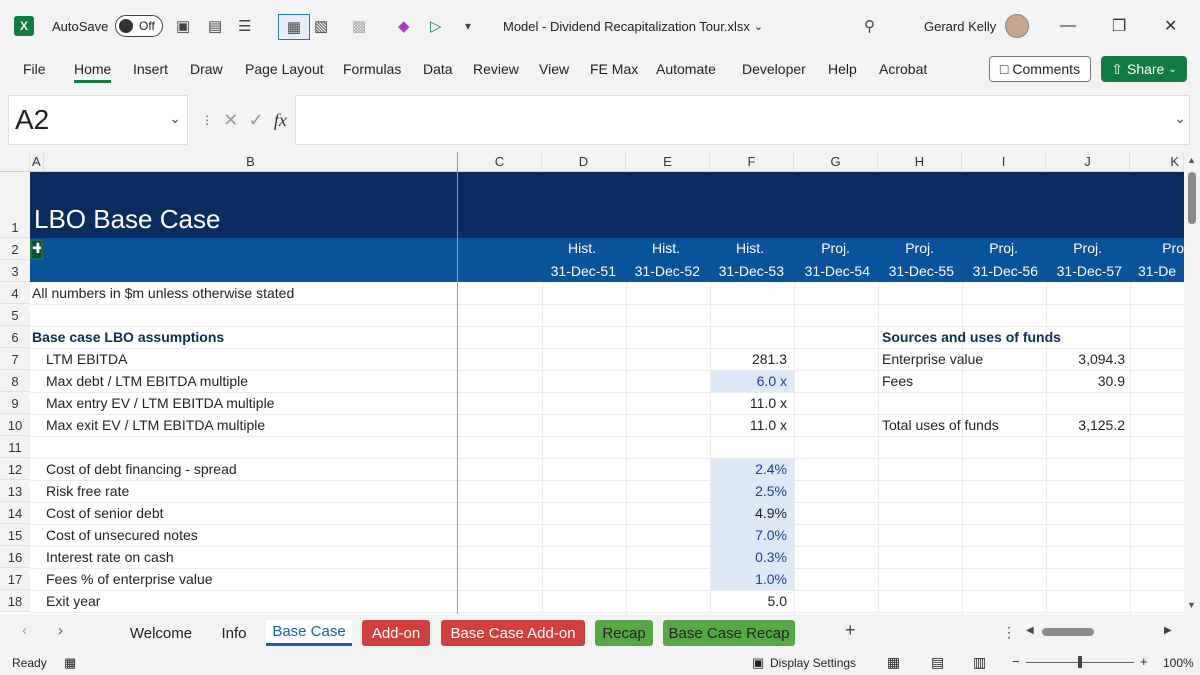 Image resolution: width=1200 pixels, height=675 pixels. Describe the element at coordinates (1191, 605) in the screenshot. I see `scroll-down-icon: ▼` at that location.